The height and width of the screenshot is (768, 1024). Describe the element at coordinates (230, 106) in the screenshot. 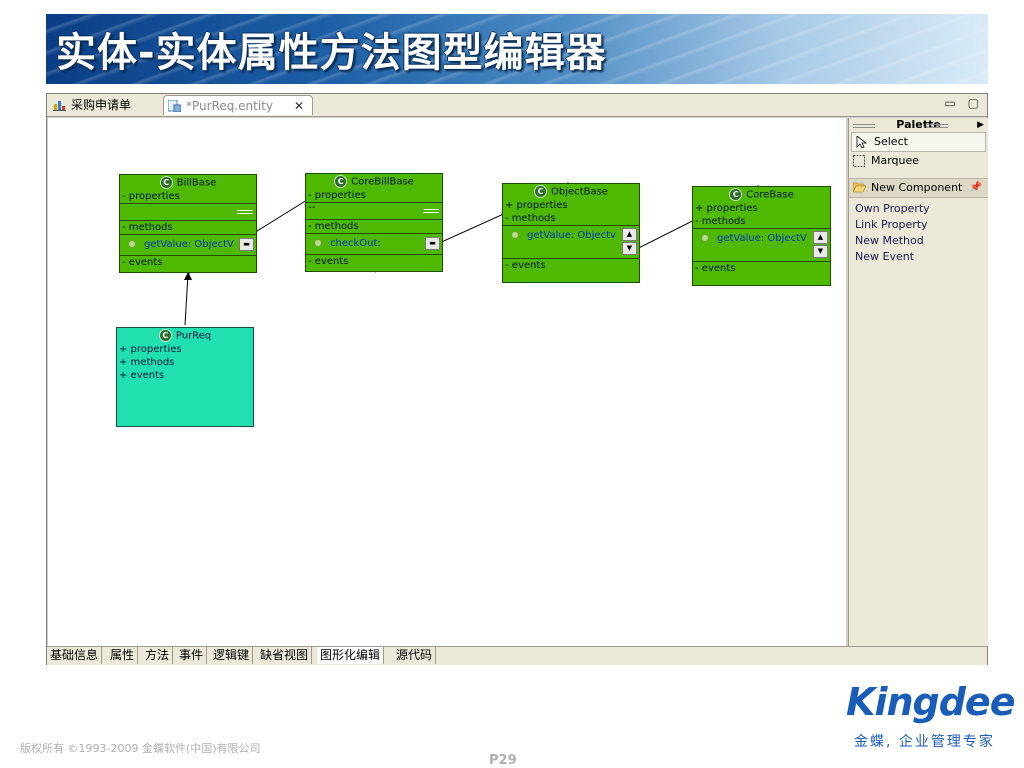

I see `tab-label: *PurReq.entity` at that location.